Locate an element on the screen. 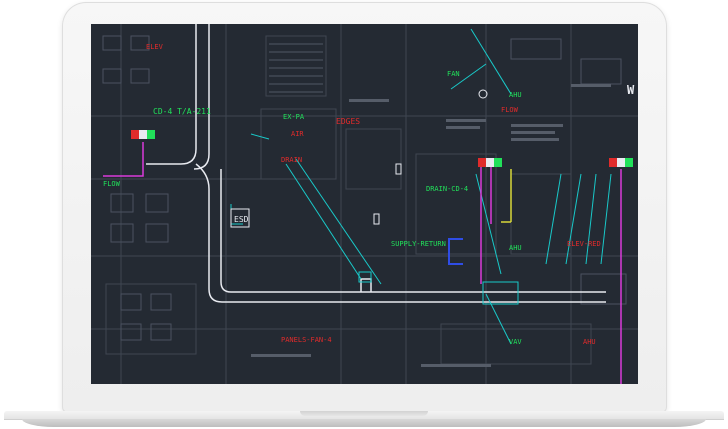 This screenshot has width=728, height=429. label-room-red-small: AIR is located at coordinates (297, 134).